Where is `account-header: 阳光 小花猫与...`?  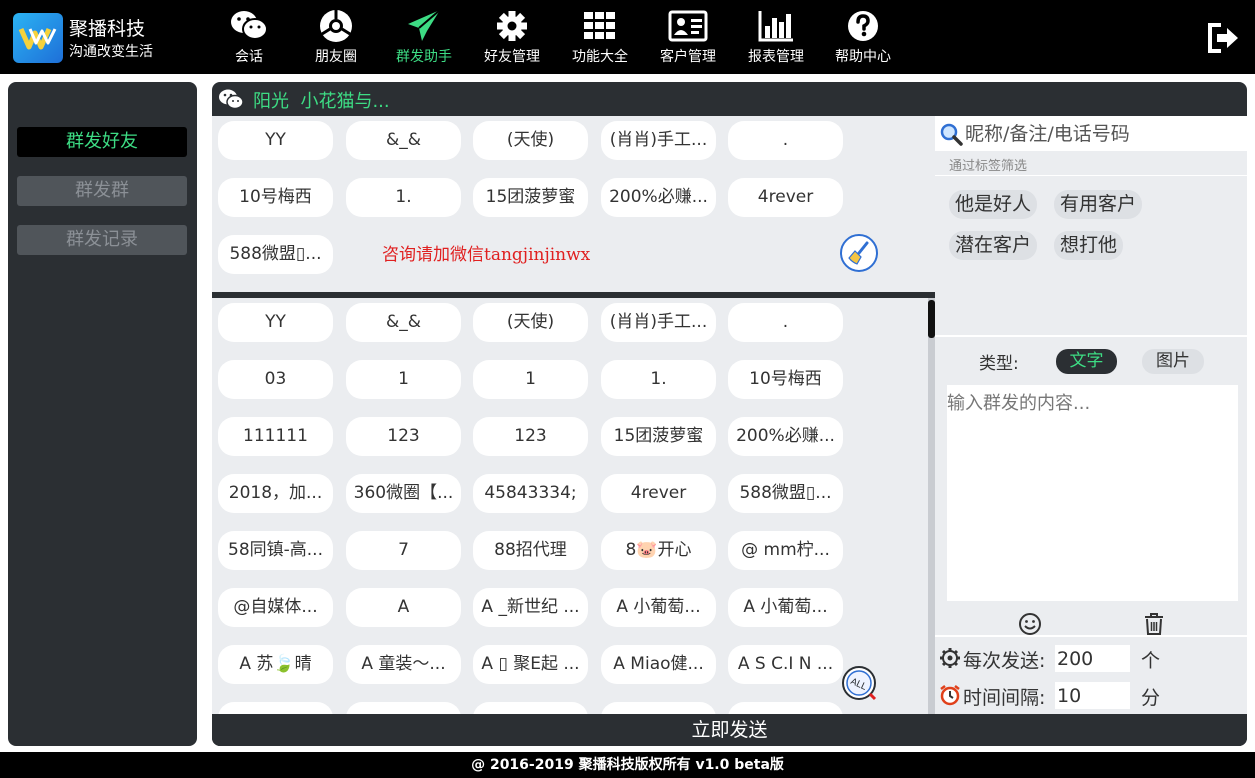
account-header: 阳光 小花猫与... is located at coordinates (729, 99).